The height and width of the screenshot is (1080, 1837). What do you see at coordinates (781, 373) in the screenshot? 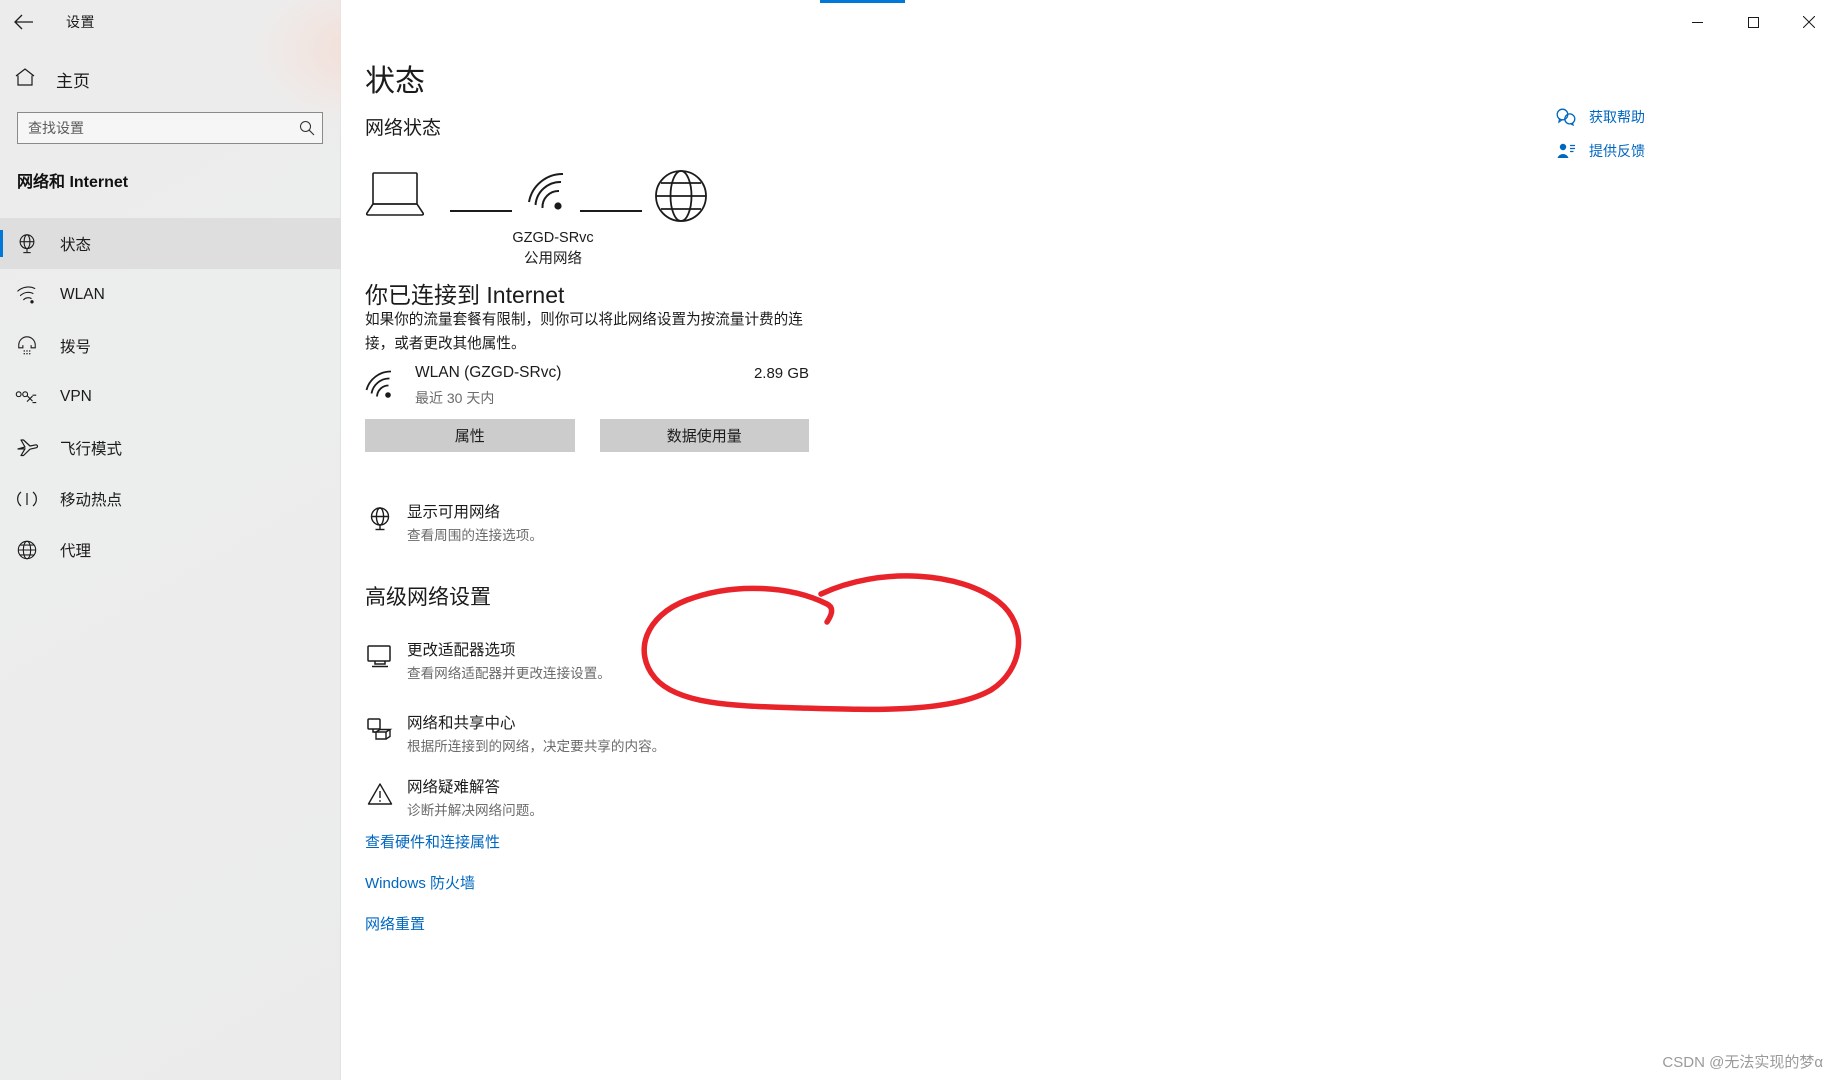
I see `usage-amount: 2.89 GB` at bounding box center [781, 373].